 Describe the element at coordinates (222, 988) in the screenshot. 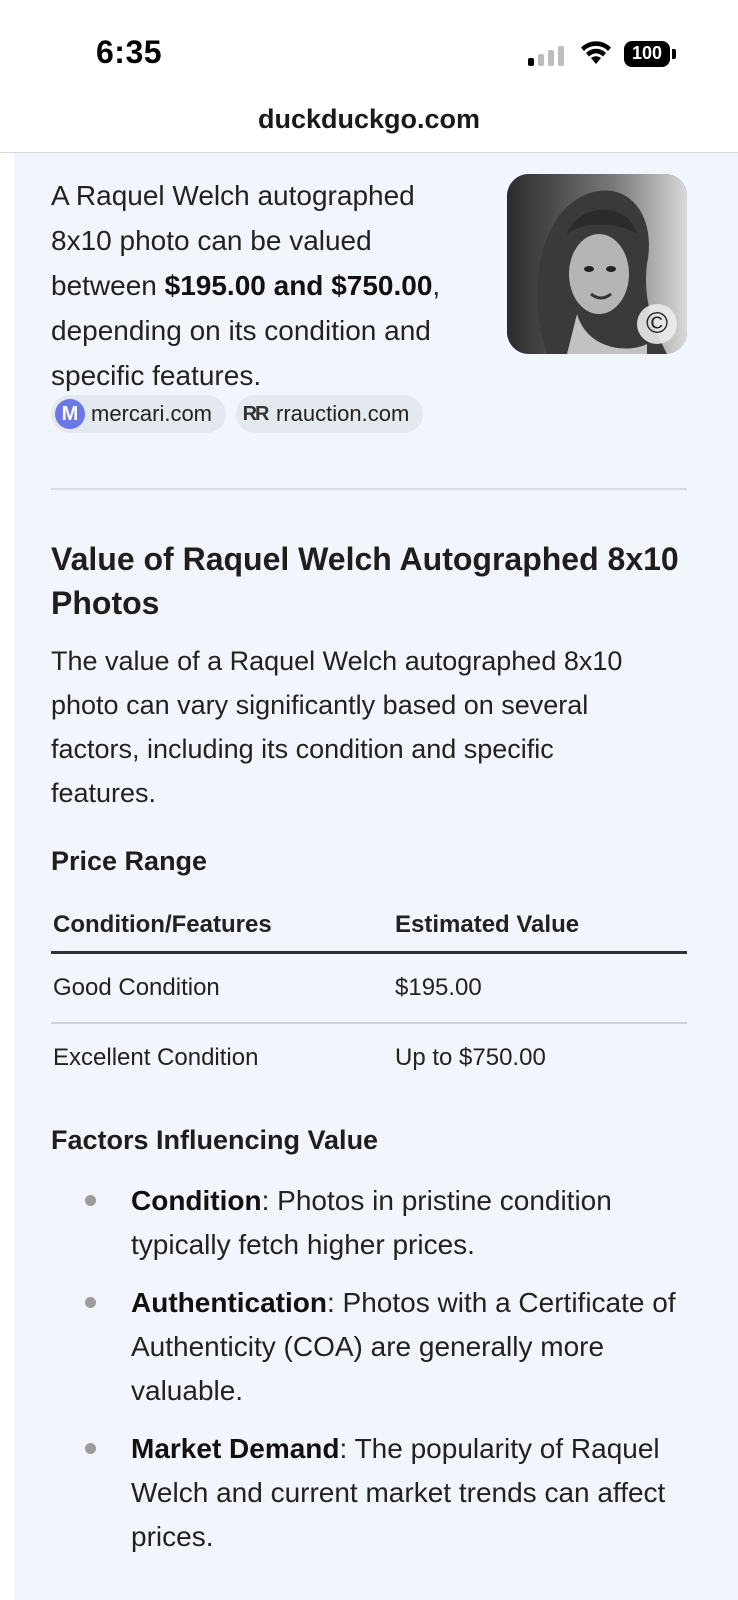

I see `table-cell: Good Condition` at that location.